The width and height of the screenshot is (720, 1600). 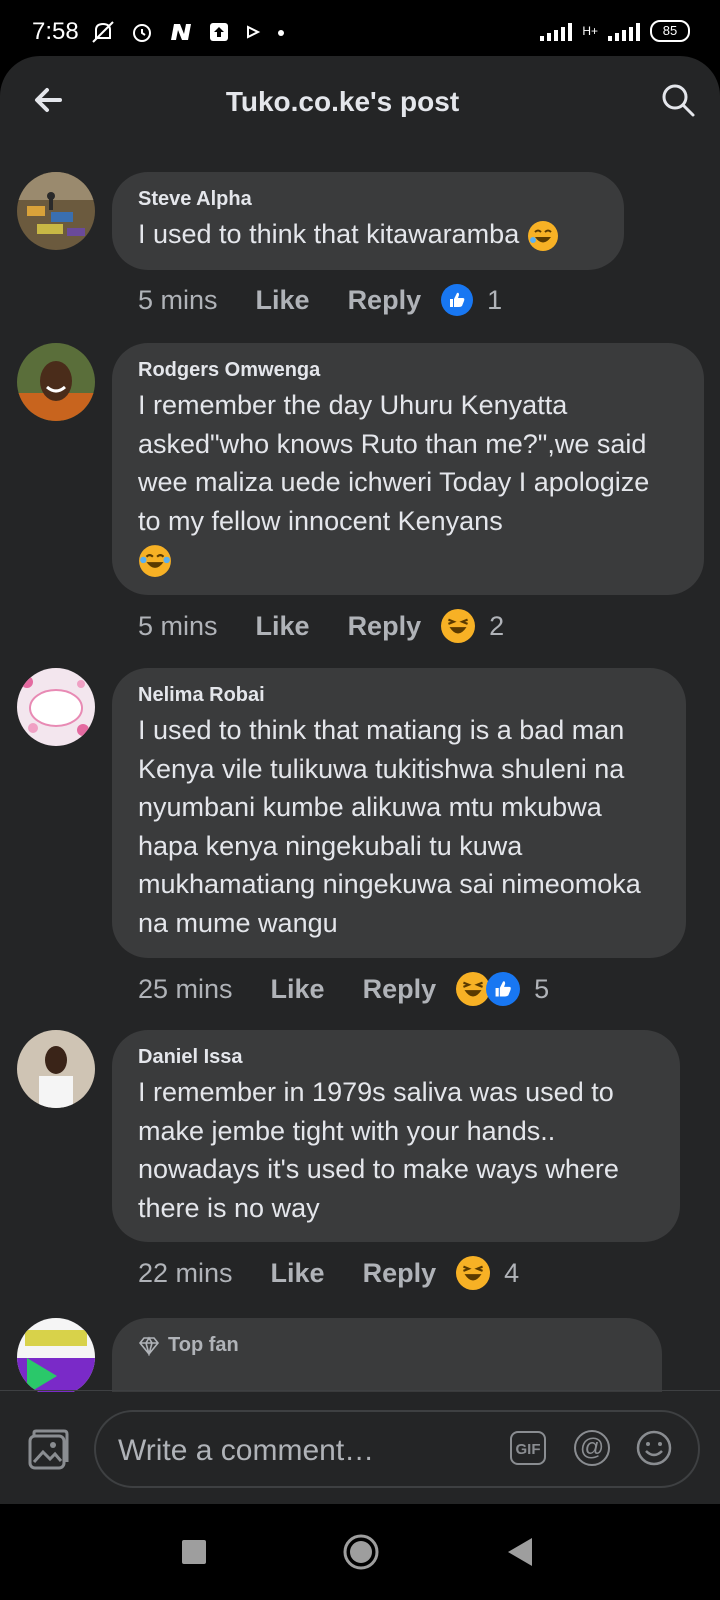 I want to click on rofl-emoji-icon, so click(x=542, y=235).